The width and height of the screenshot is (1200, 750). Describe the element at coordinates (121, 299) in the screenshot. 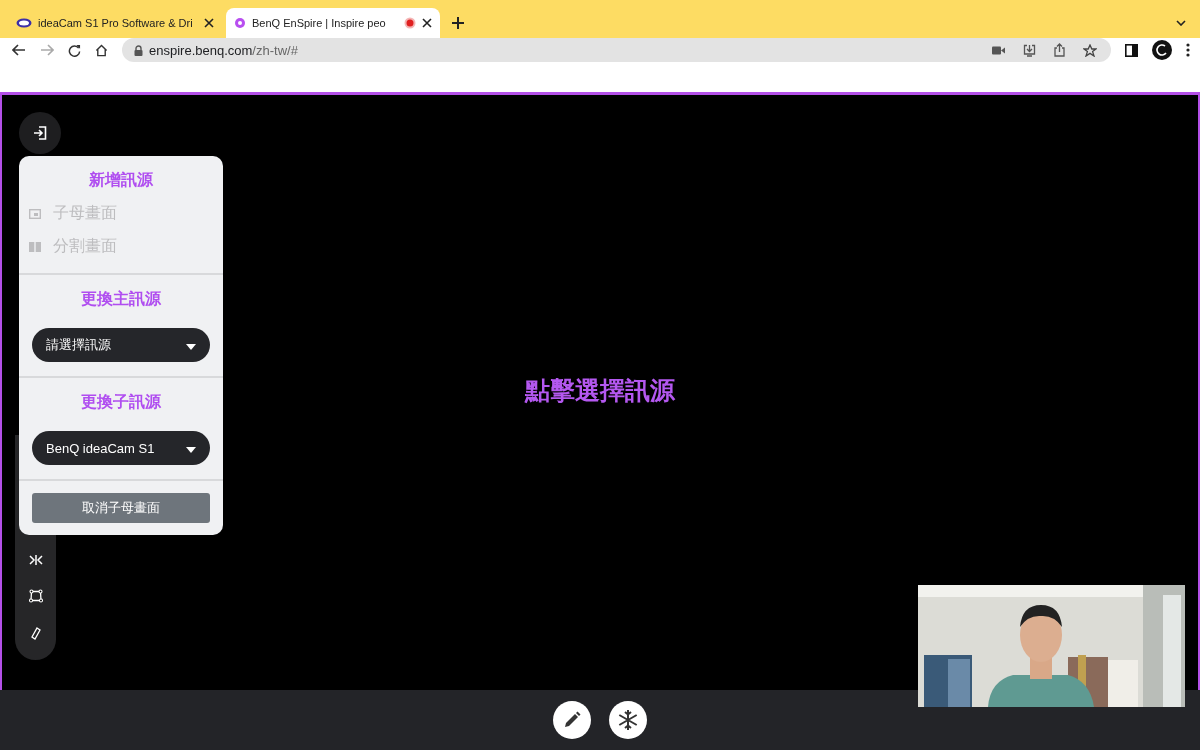

I see `section-title: 更換主訊源` at that location.